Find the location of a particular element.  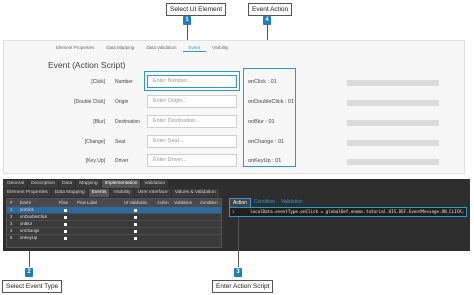

callout-label: Select UI Element is located at coordinates (196, 9).